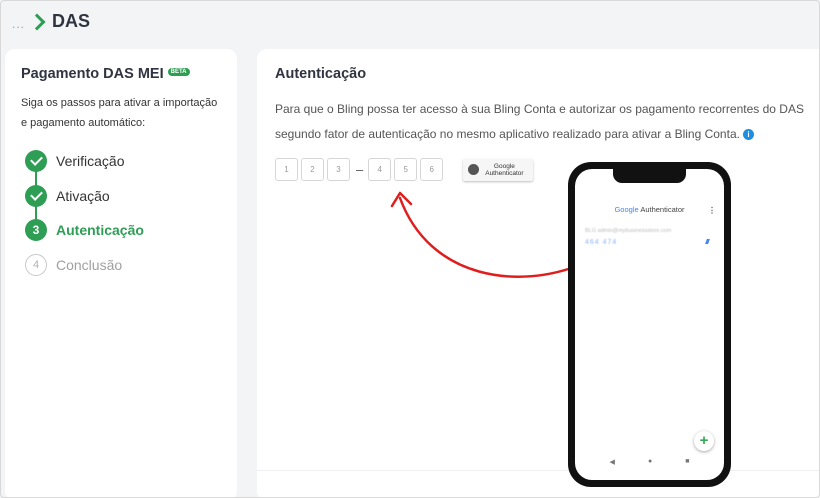 This screenshot has height=498, width=820. Describe the element at coordinates (90, 161) in the screenshot. I see `step-label: Verificação` at that location.